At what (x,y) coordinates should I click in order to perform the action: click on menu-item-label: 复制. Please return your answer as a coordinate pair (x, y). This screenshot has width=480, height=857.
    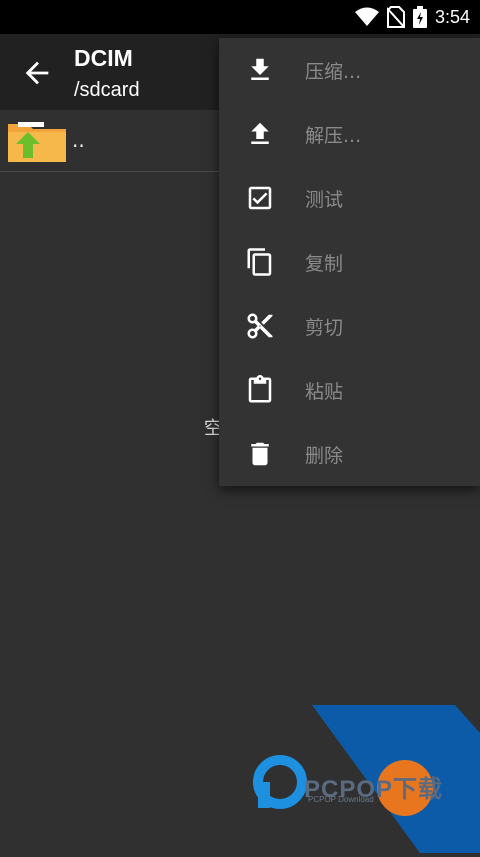
    Looking at the image, I should click on (324, 264).